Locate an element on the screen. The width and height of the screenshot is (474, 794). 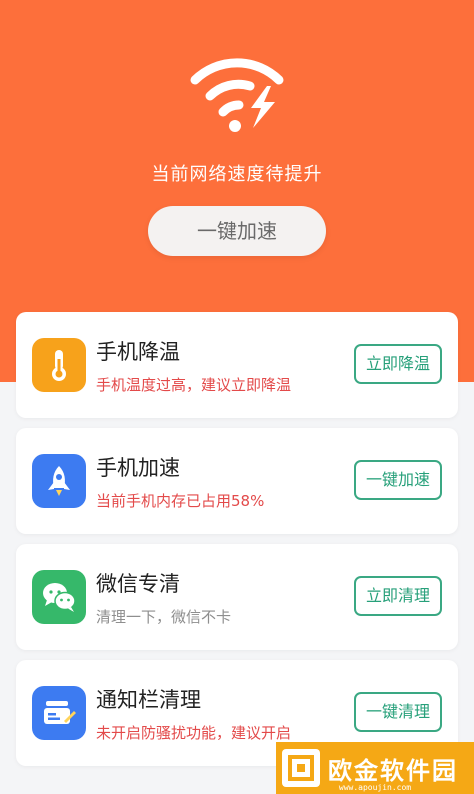
card-title: 微信专清 is located at coordinates (138, 584).